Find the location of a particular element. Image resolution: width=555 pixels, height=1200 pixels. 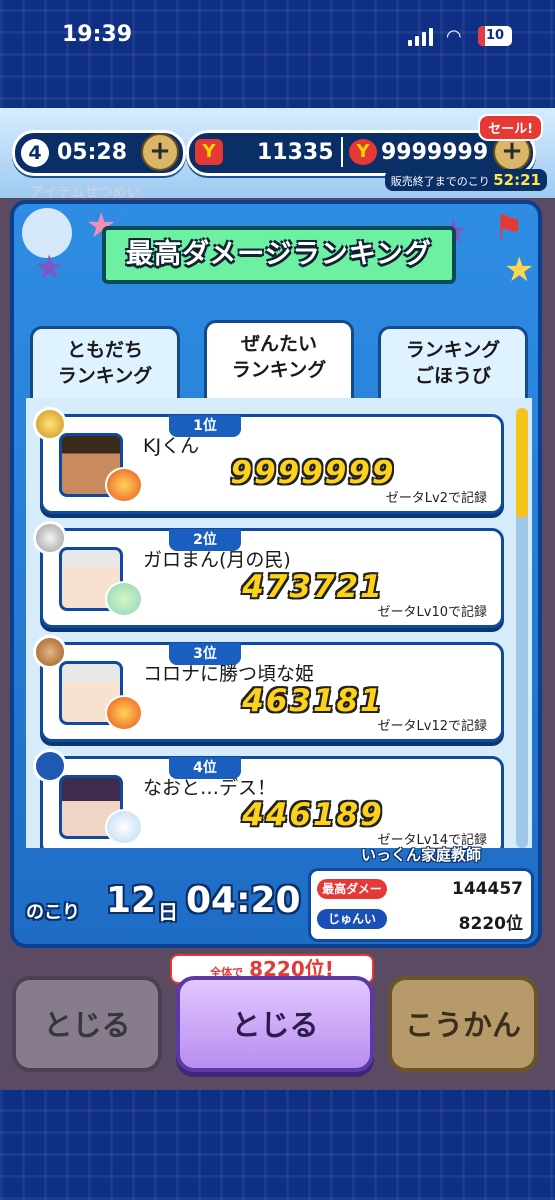

background-label: アイテムせつめい is located at coordinates (85, 193).